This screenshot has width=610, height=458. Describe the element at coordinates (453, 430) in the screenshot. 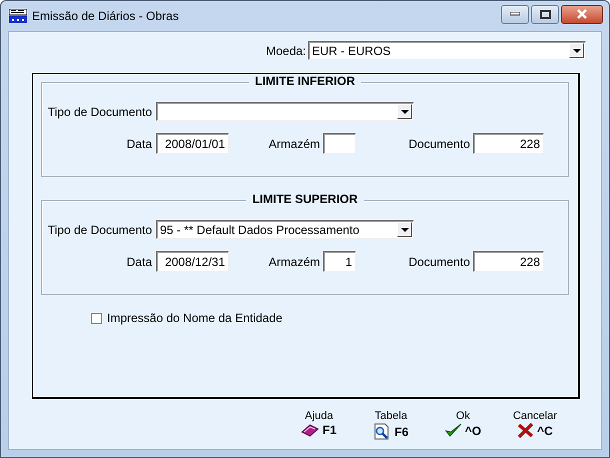

I see `checkmark-icon` at that location.